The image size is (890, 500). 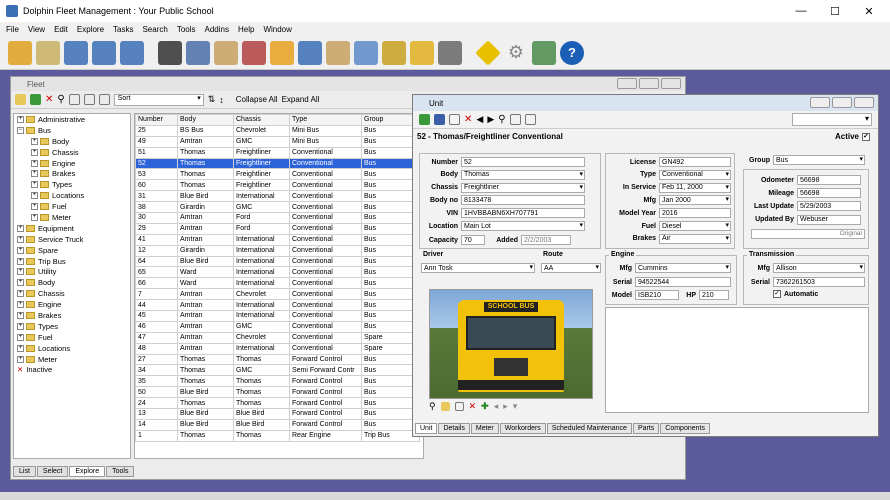 What do you see at coordinates (683, 268) in the screenshot?
I see `engine-mfg-select: Cummins` at bounding box center [683, 268].